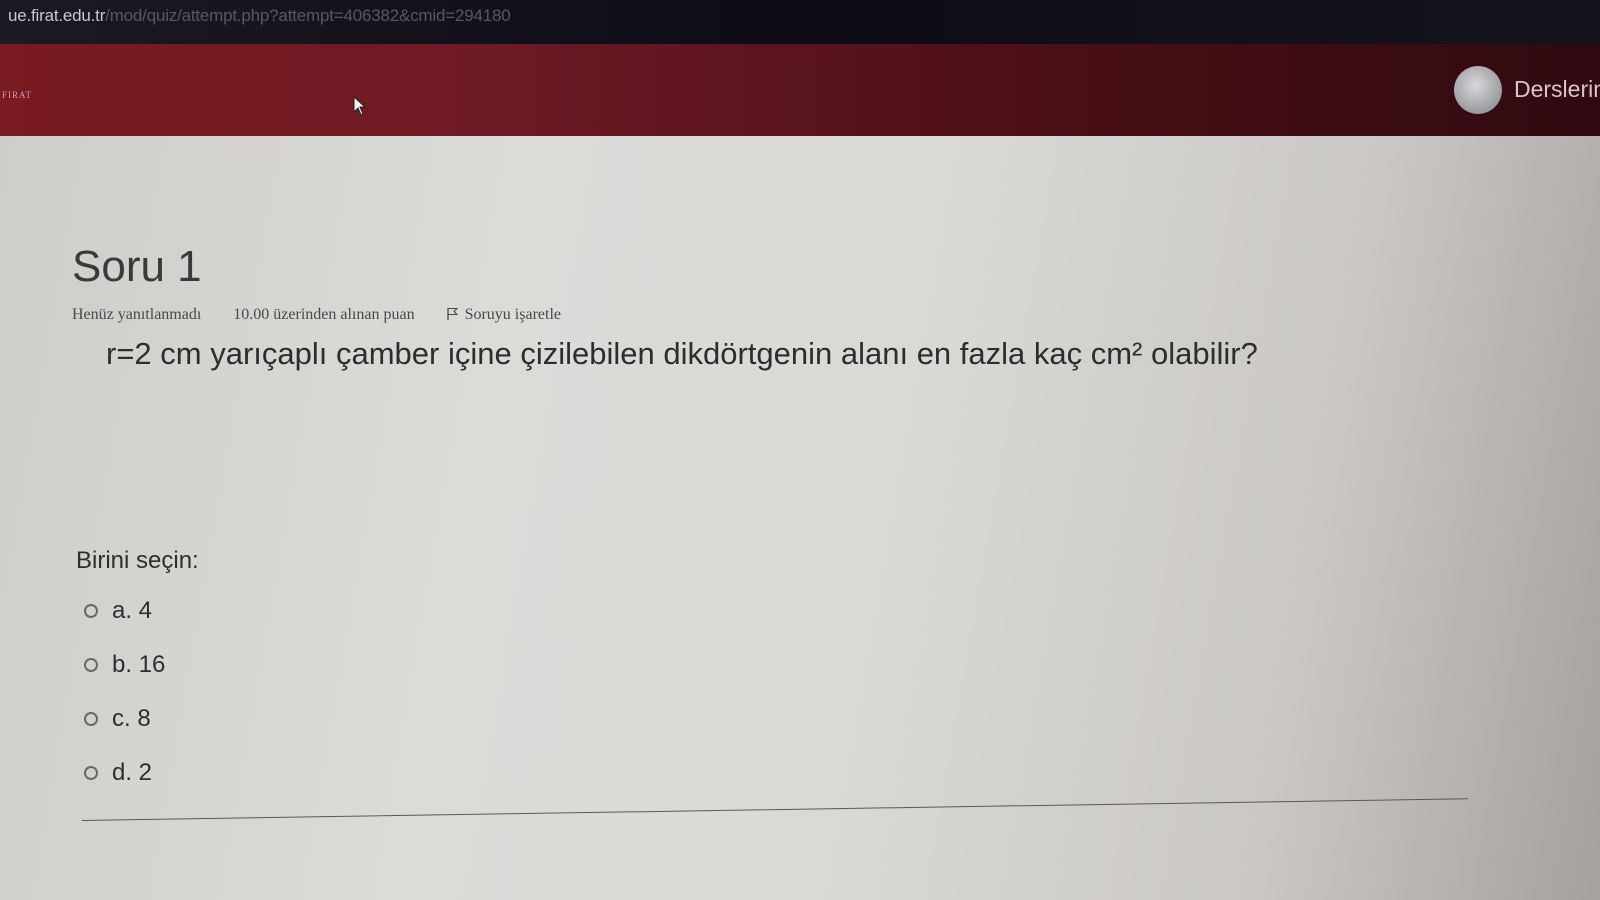 The image size is (1600, 900). What do you see at coordinates (137, 560) in the screenshot?
I see `answer-prompt: Birini seçin:` at bounding box center [137, 560].